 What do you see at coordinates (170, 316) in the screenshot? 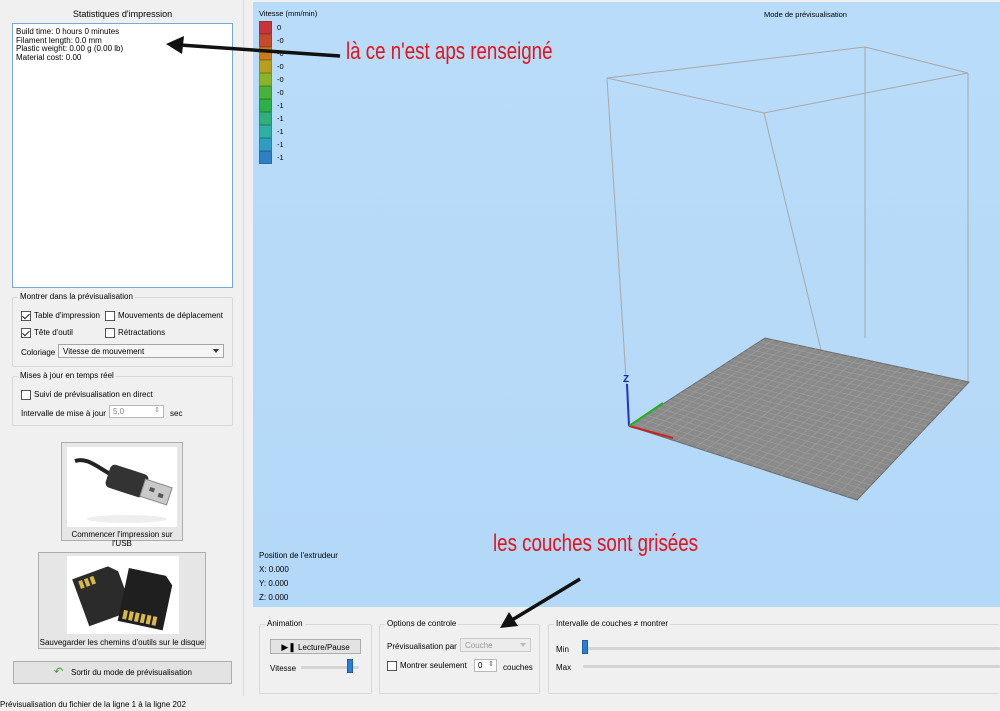
I see `moves-label: Mouvements de déplacement` at bounding box center [170, 316].